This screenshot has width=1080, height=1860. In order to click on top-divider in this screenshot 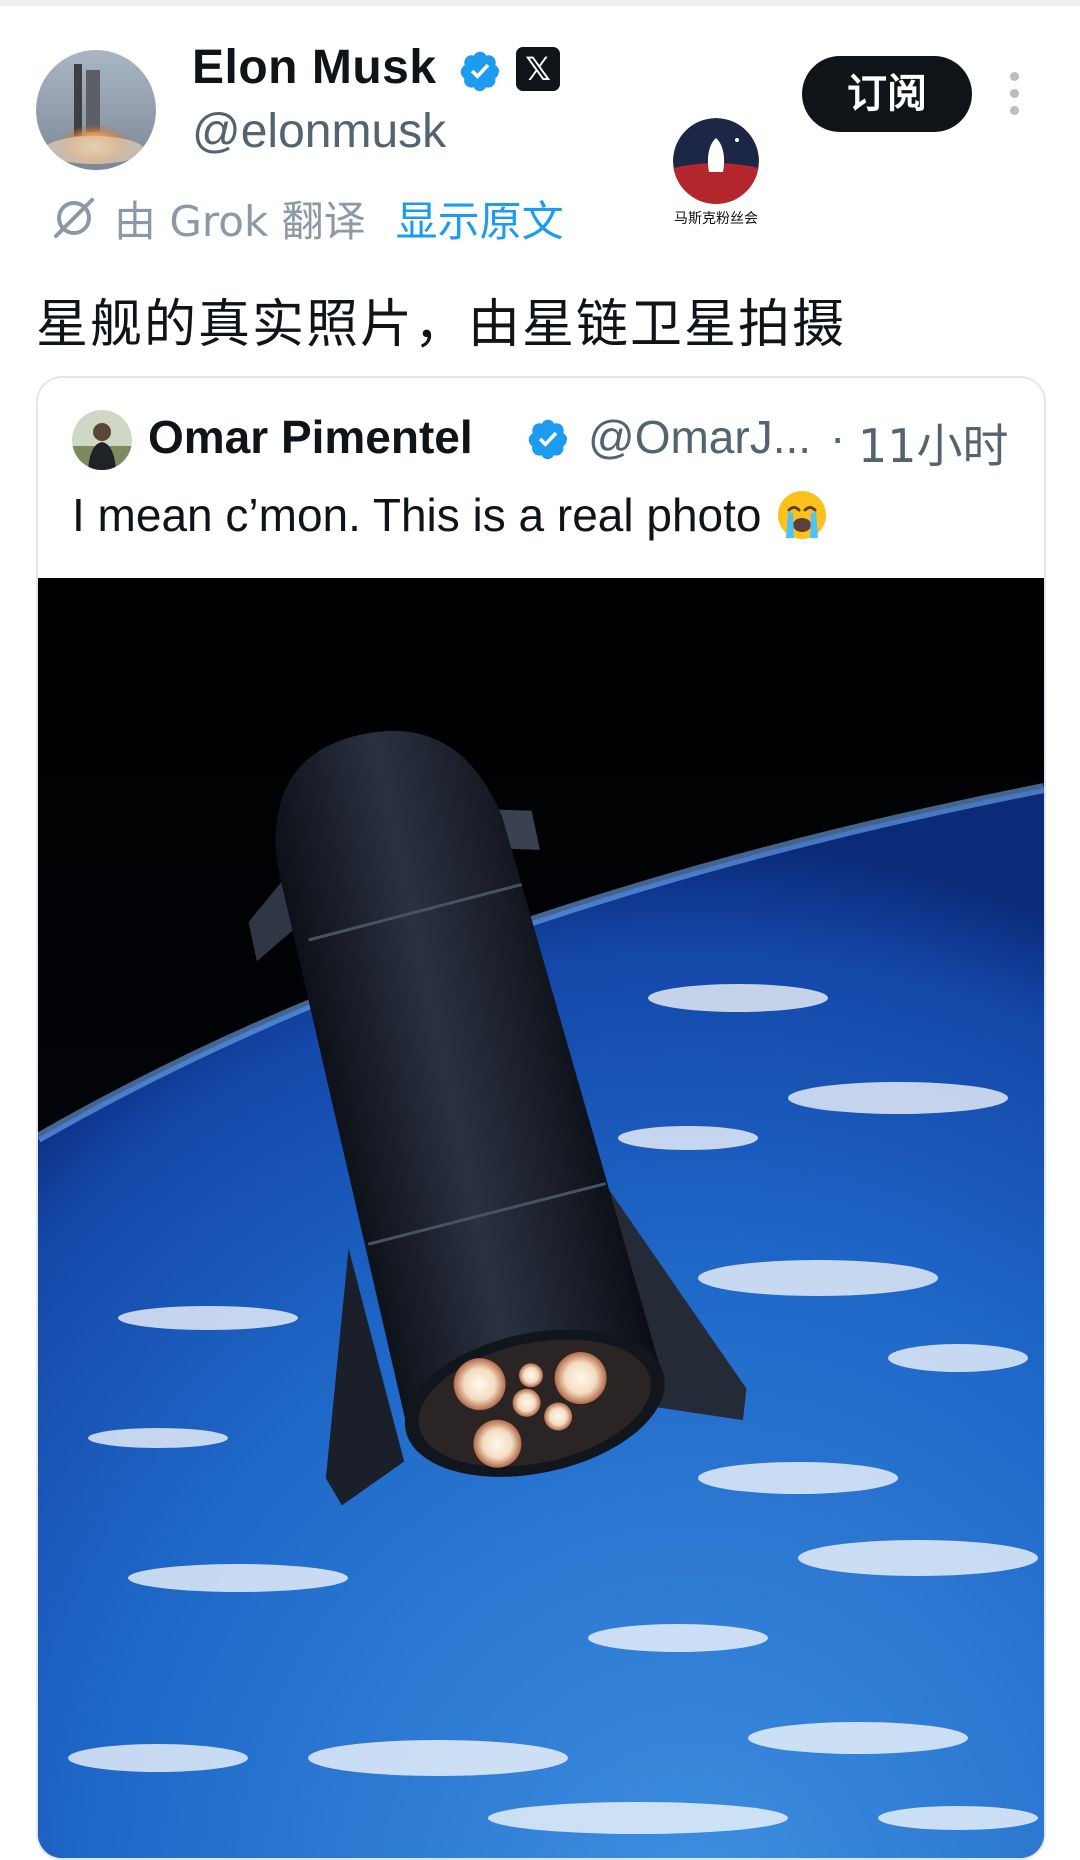, I will do `click(540, 3)`.